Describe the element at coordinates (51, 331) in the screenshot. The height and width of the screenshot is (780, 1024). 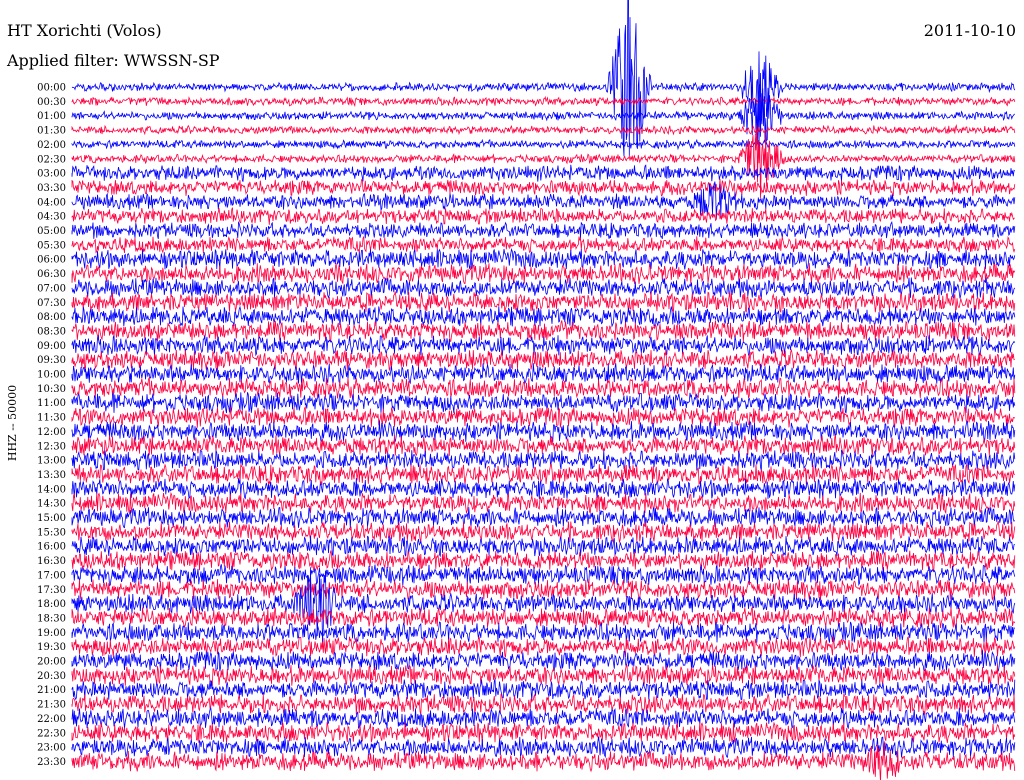
I see `row-tick-label: 08:30` at that location.